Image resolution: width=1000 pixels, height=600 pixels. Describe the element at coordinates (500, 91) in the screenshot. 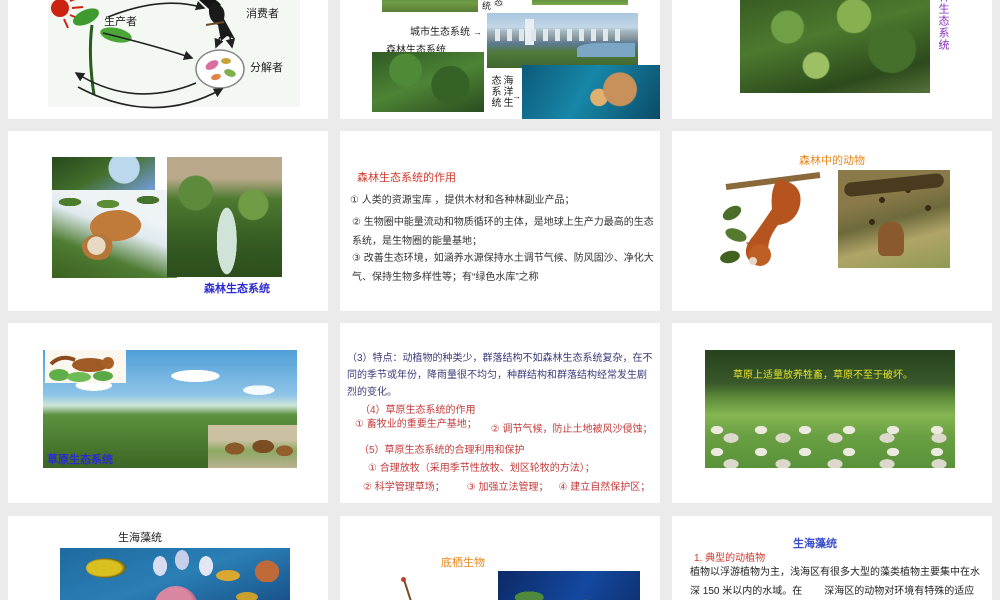

I see `marine-ecosystem-vertical-label: 海洋生态系统` at that location.